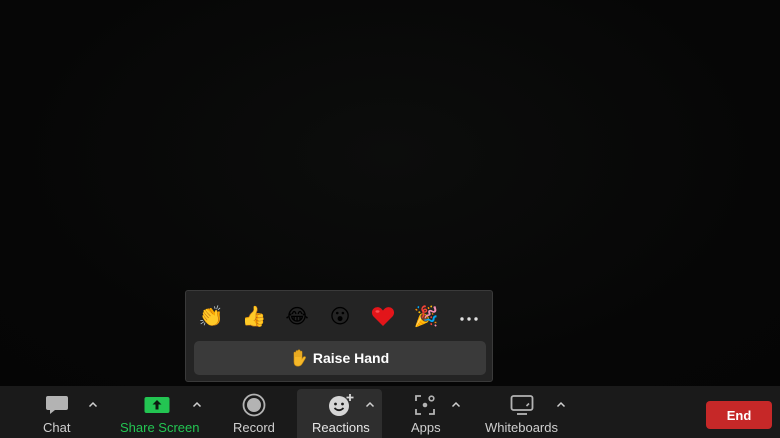  I want to click on red-heart-reaction, so click(383, 316).